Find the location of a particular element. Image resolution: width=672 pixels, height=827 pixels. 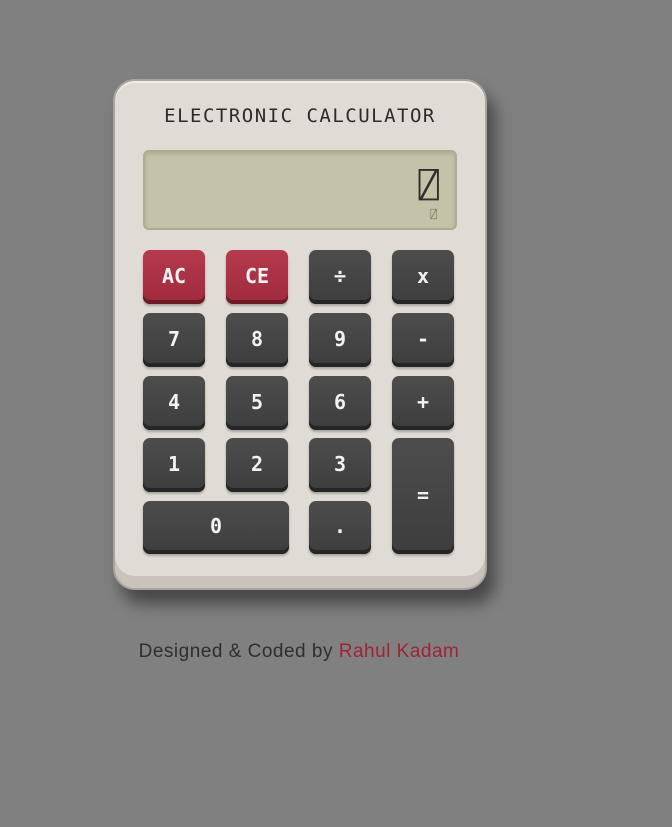

digit-6-button: 6 is located at coordinates (340, 403).